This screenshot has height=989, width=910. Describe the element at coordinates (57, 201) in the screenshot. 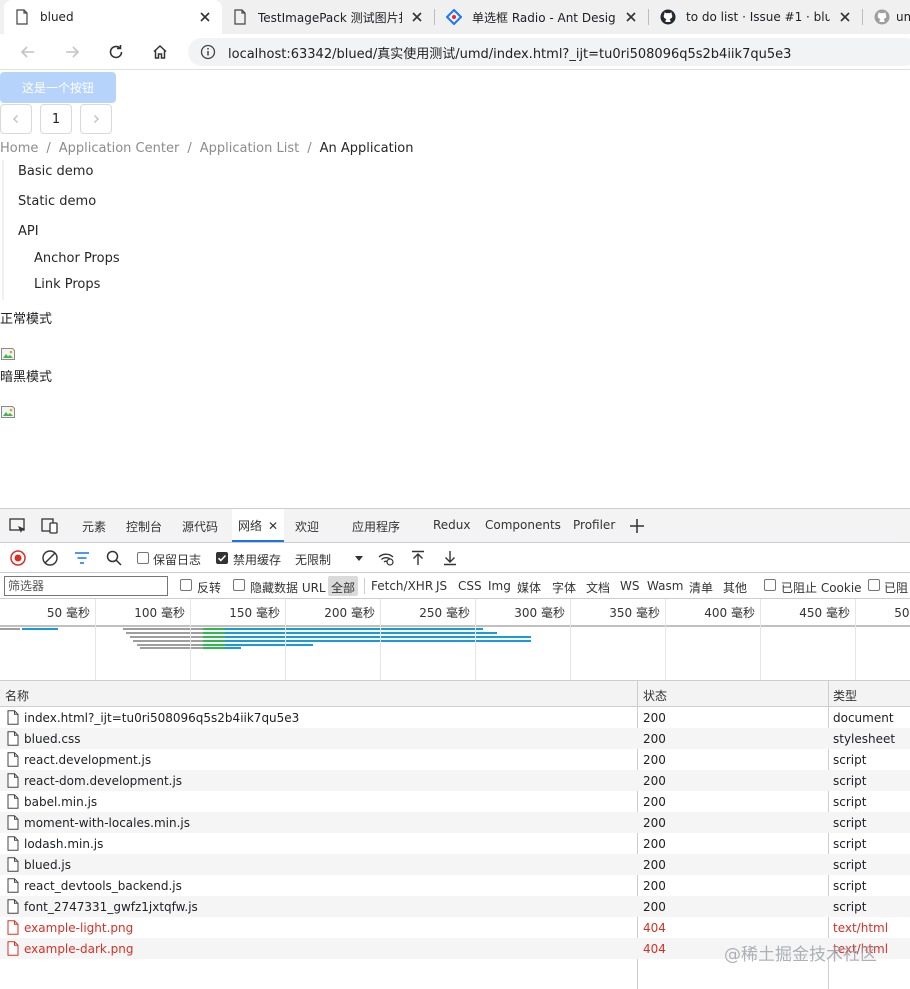

I see `anchor-link-static-demo: Static demo` at that location.